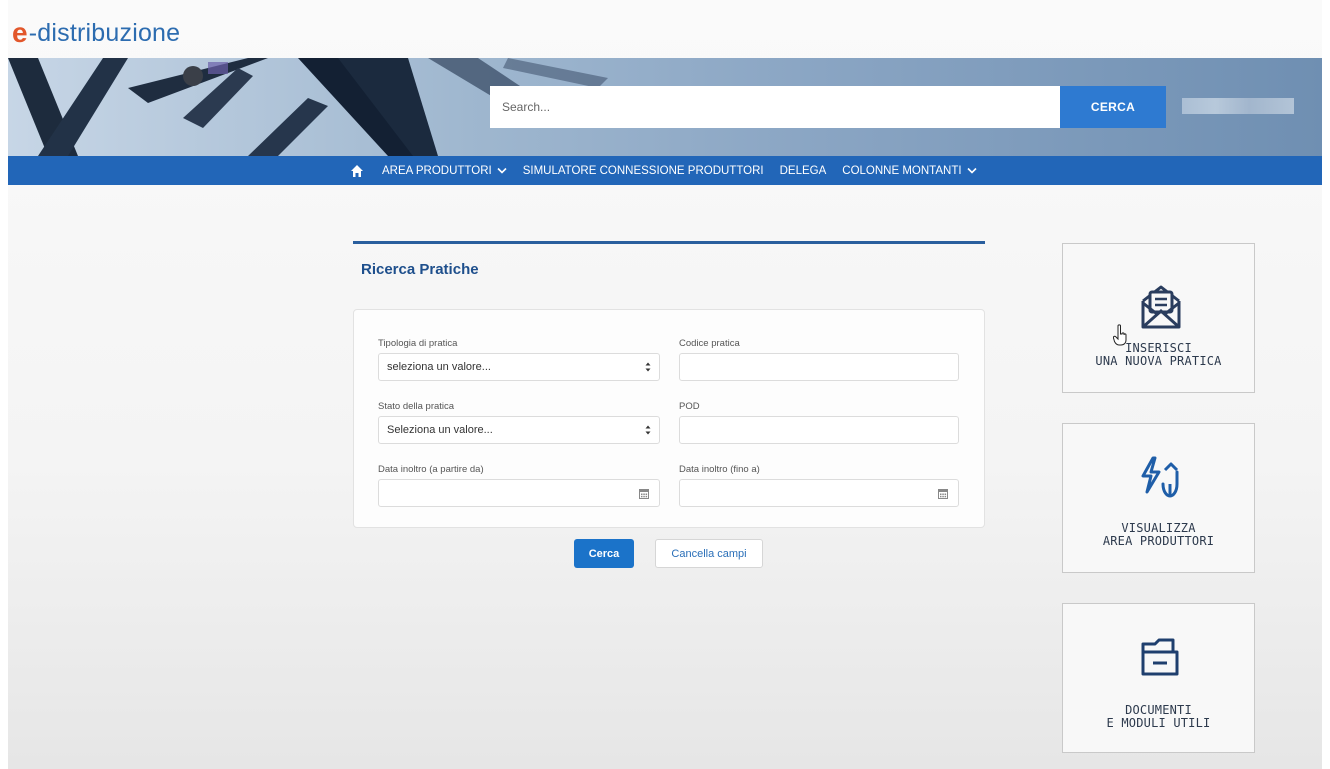 The width and height of the screenshot is (1330, 769). Describe the element at coordinates (669, 242) in the screenshot. I see `title-divider` at that location.